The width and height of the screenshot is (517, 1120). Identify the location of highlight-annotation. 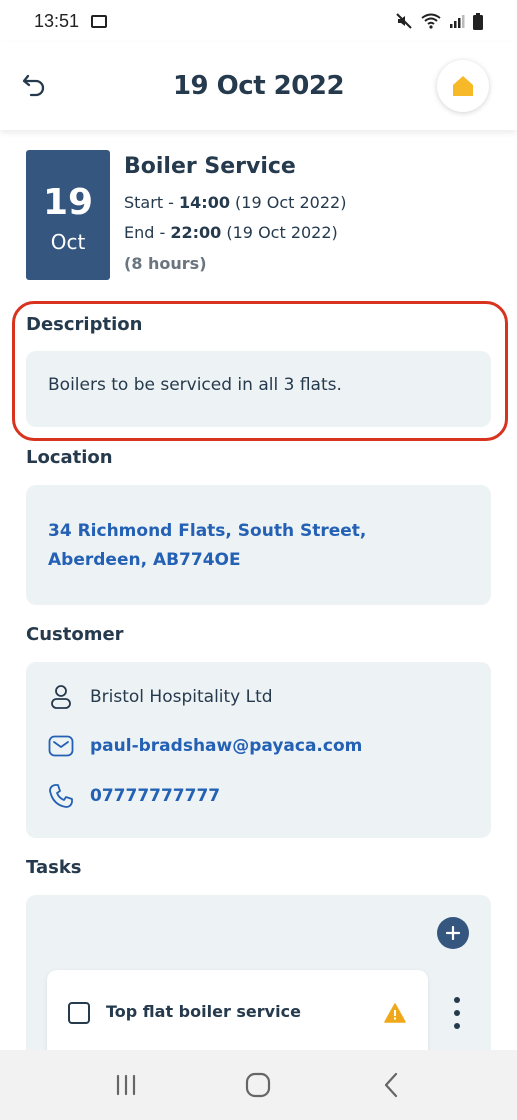
(260, 371).